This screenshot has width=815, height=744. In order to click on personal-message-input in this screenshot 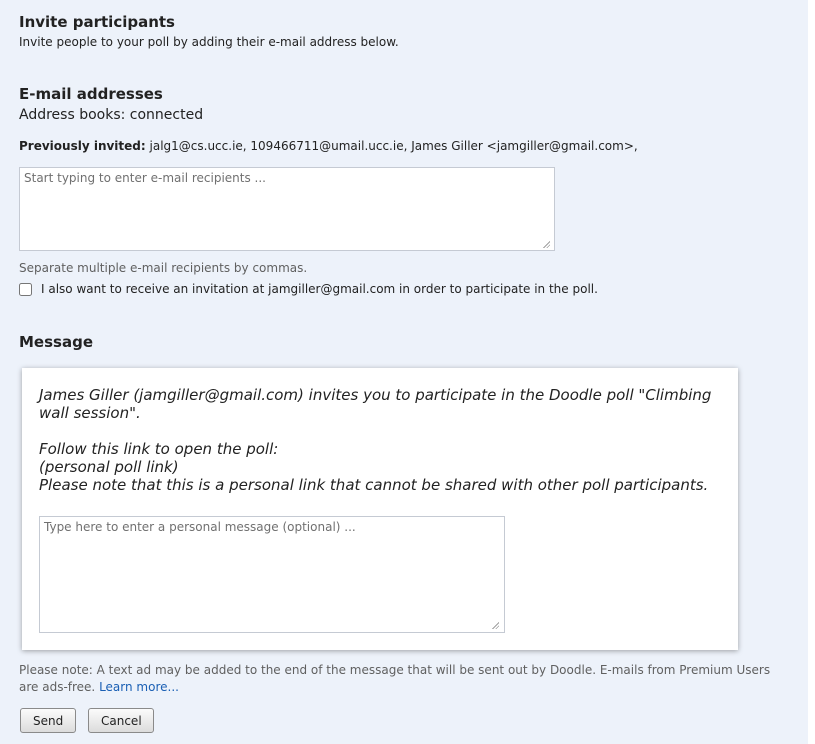, I will do `click(272, 574)`.